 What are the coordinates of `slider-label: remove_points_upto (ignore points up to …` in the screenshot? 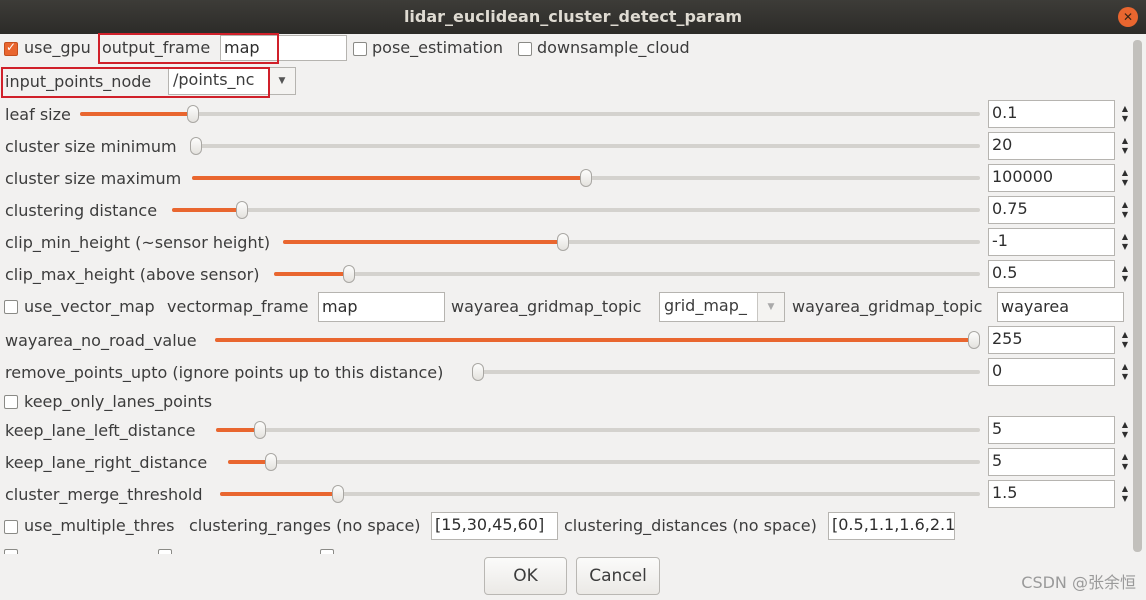 It's located at (224, 372).